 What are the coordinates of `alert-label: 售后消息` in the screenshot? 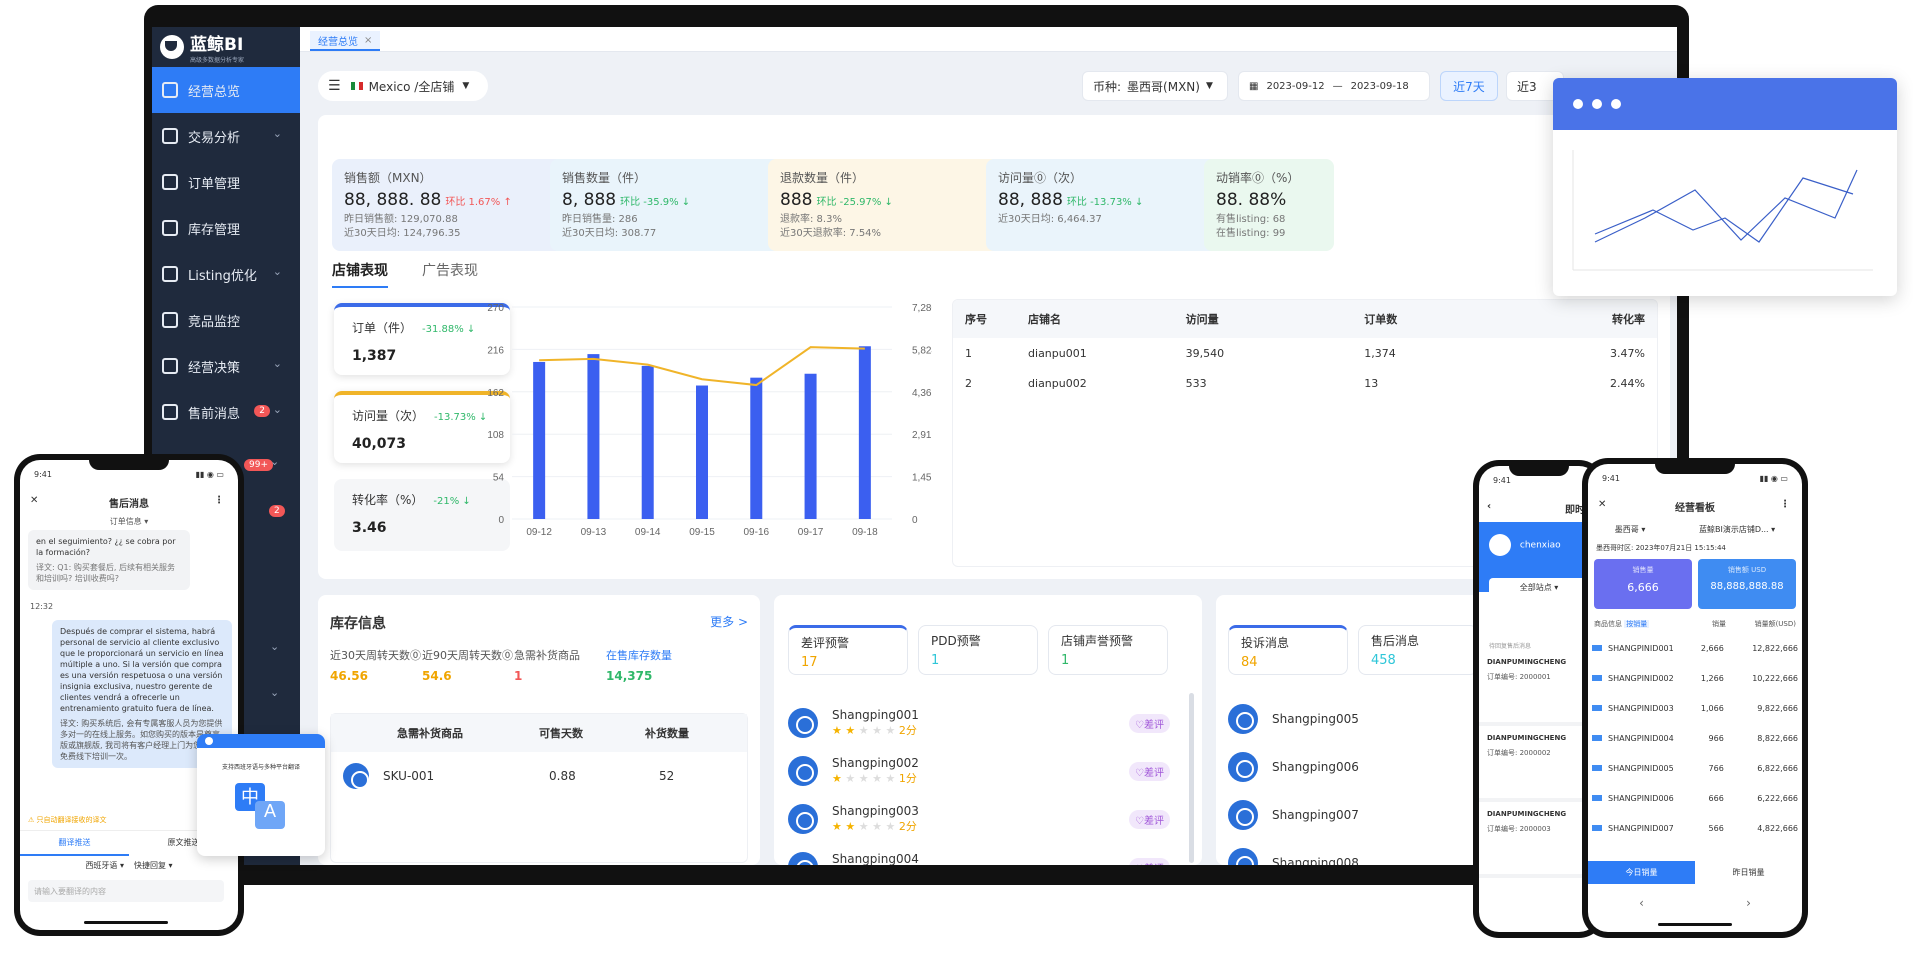 It's located at (1395, 641).